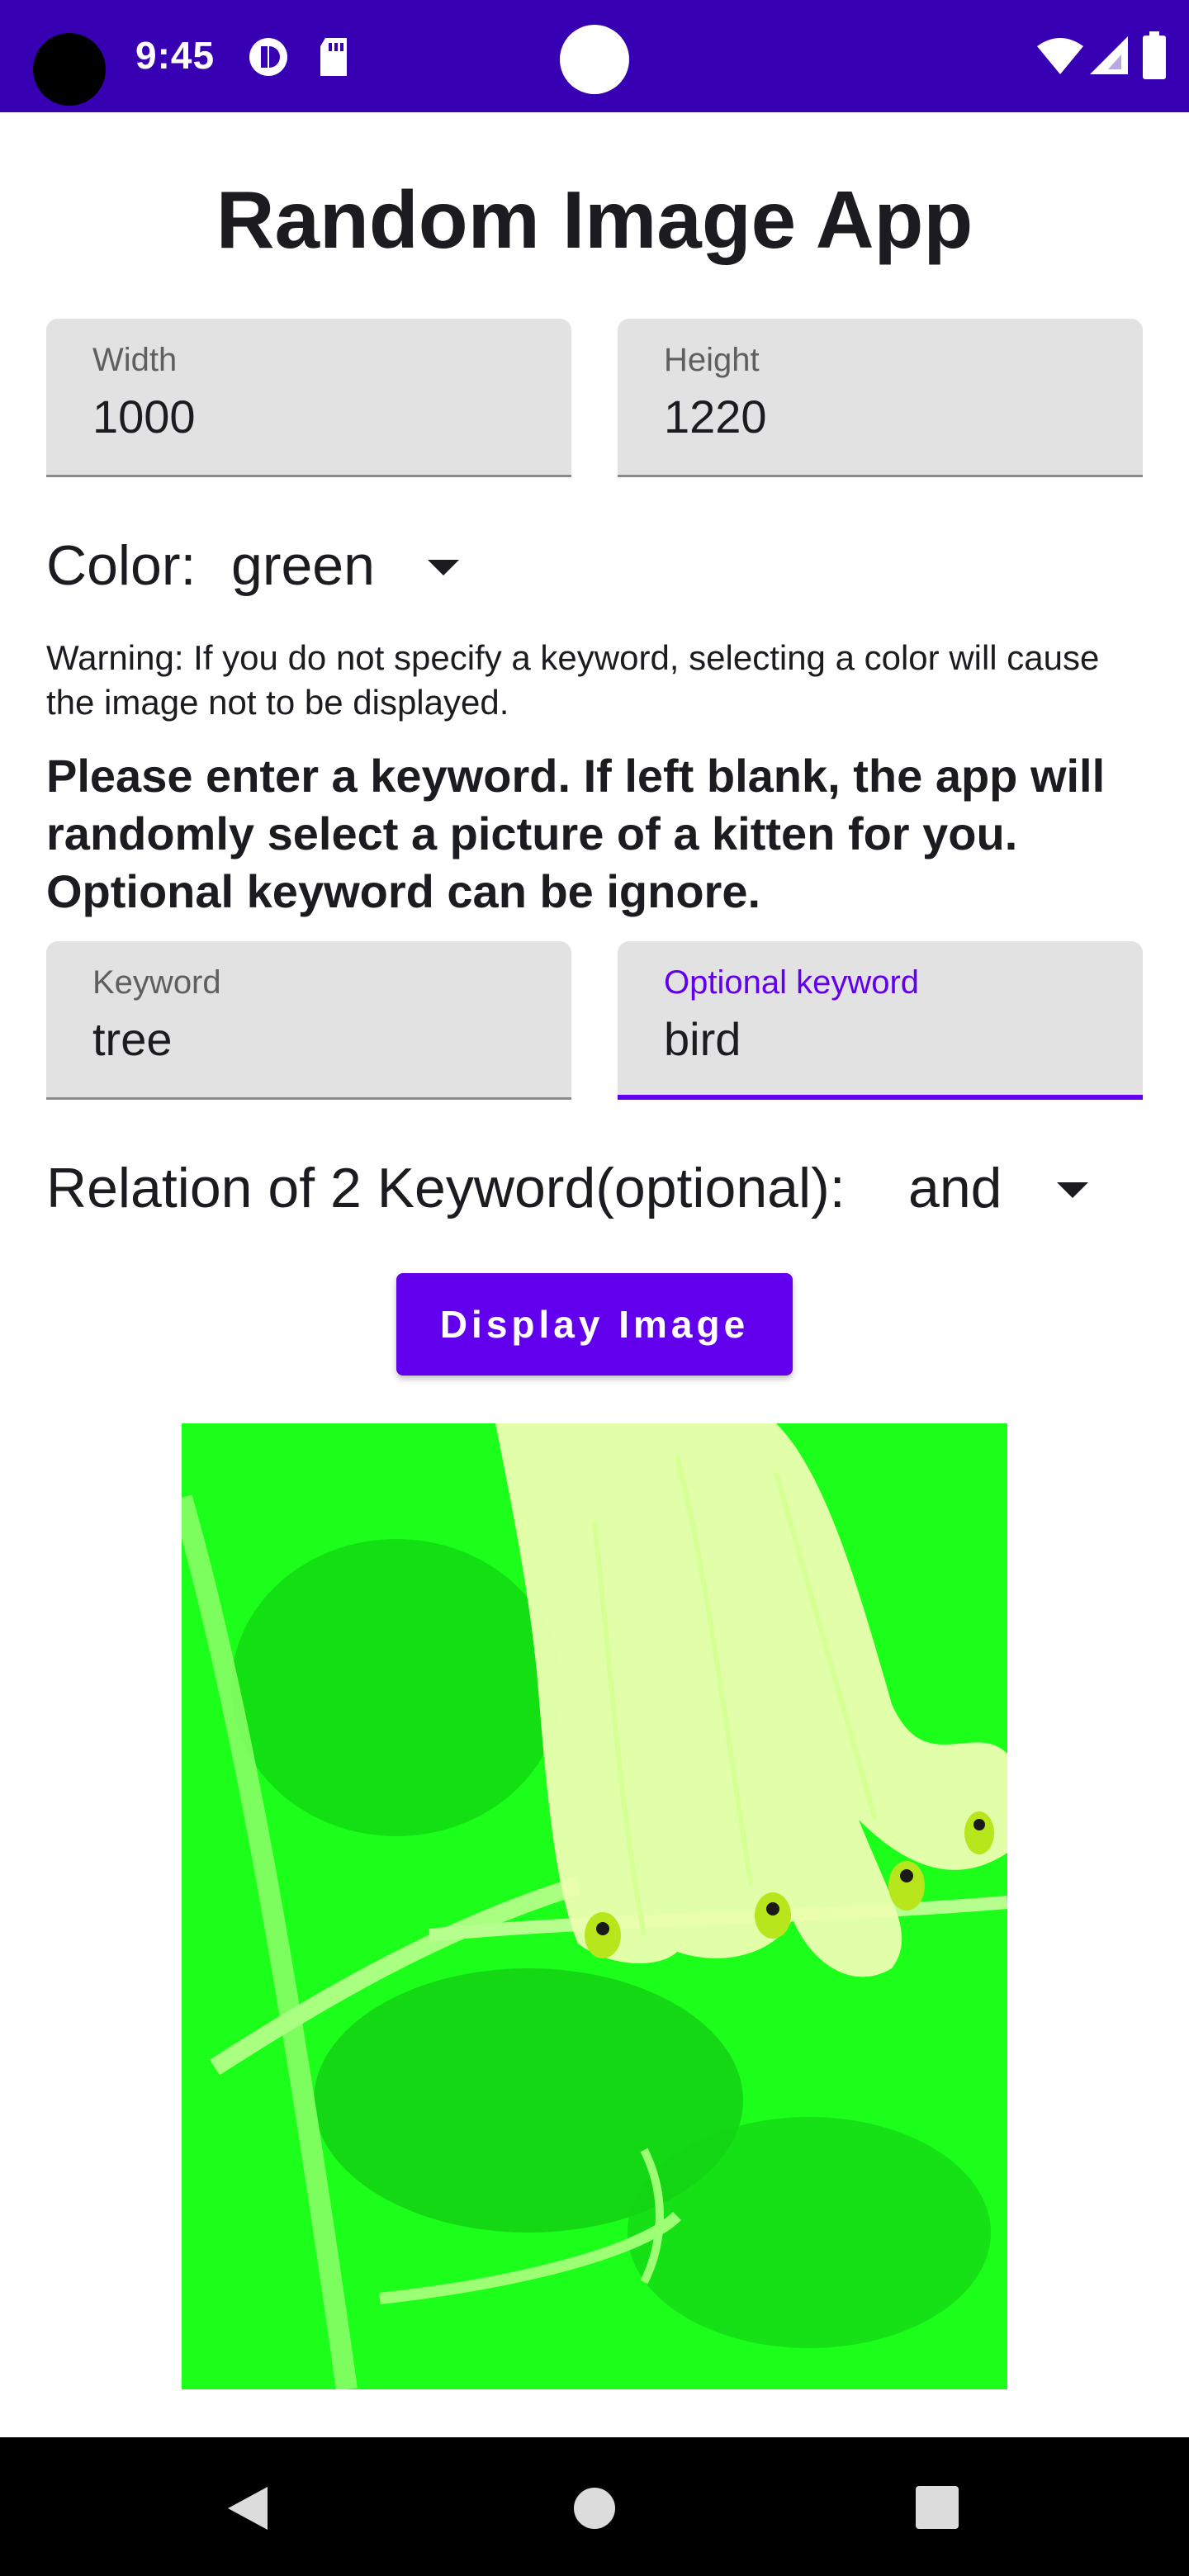 The image size is (1189, 2576). I want to click on optional-keyword-field: Optional keyword bird, so click(880, 1020).